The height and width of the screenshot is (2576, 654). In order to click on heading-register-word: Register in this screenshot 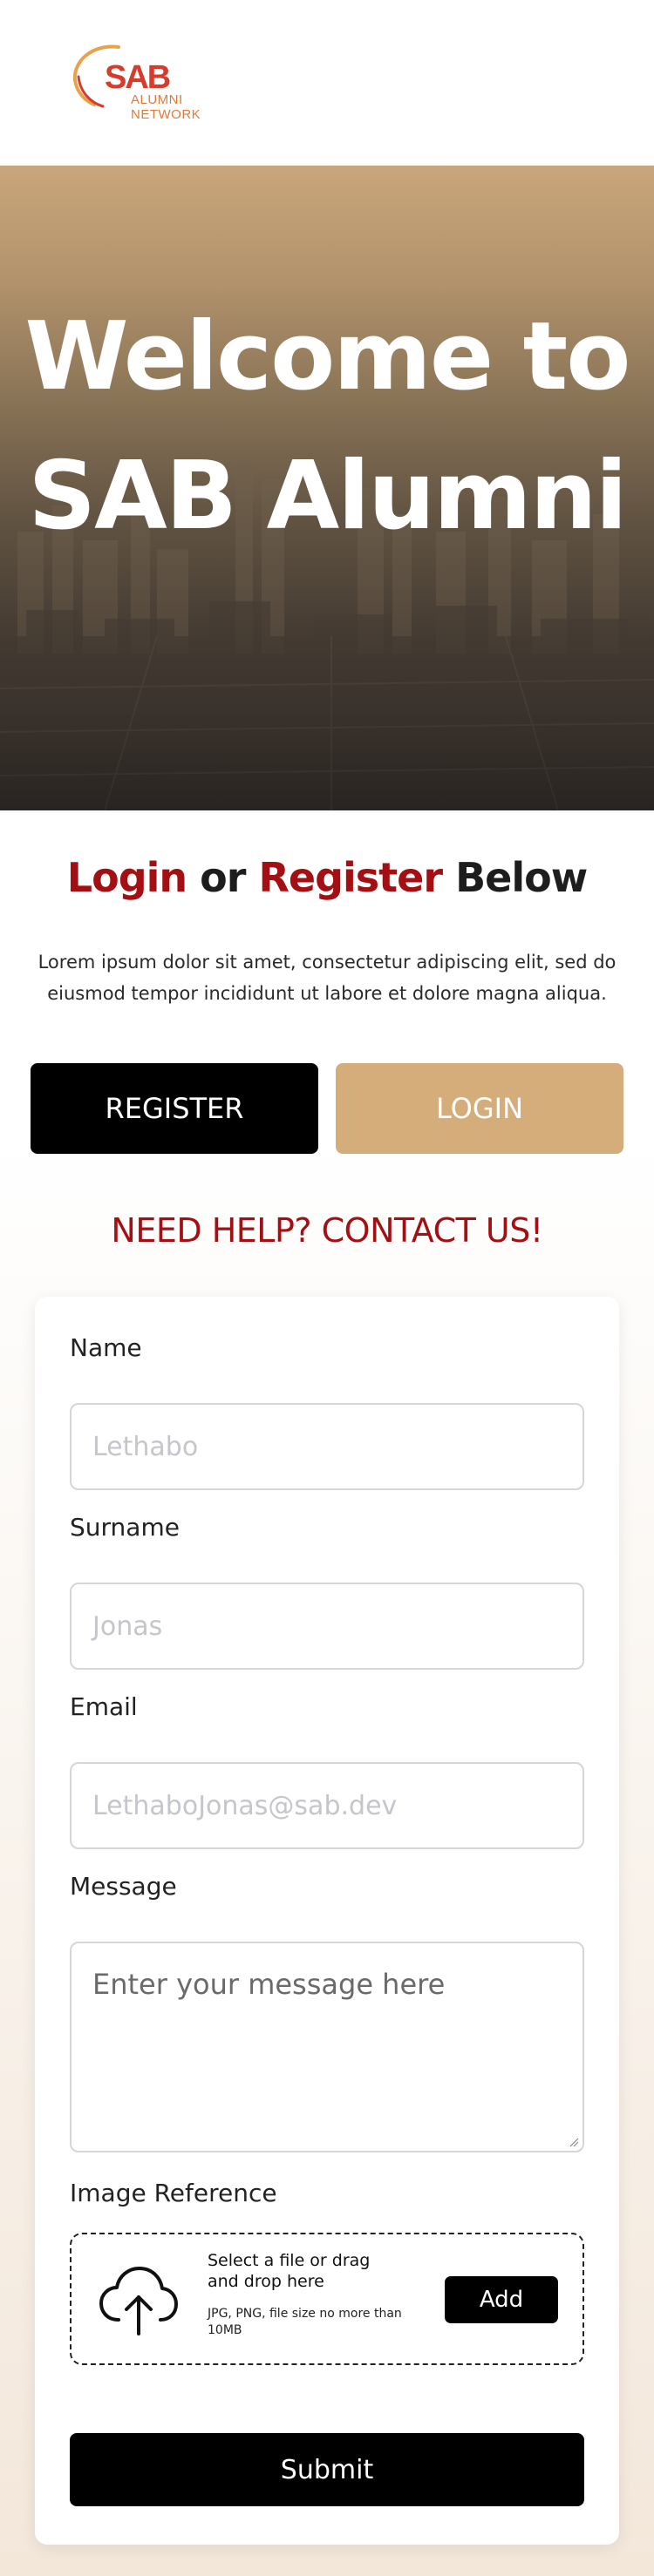, I will do `click(350, 878)`.